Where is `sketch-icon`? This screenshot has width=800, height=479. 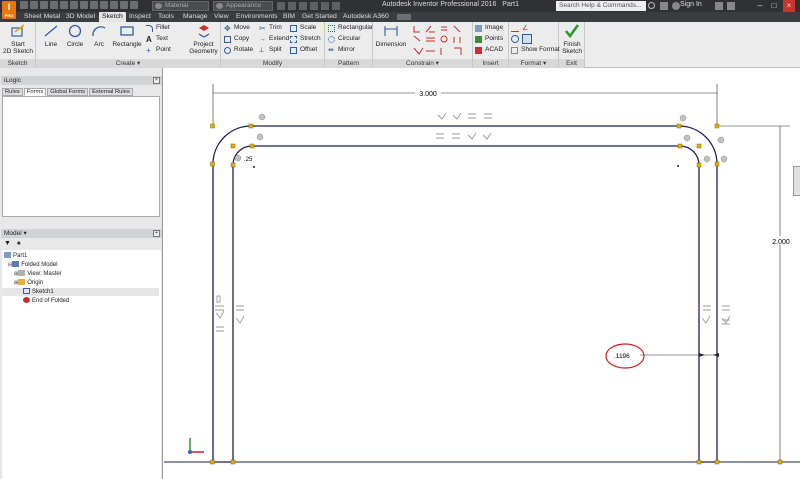 sketch-icon is located at coordinates (325, 6).